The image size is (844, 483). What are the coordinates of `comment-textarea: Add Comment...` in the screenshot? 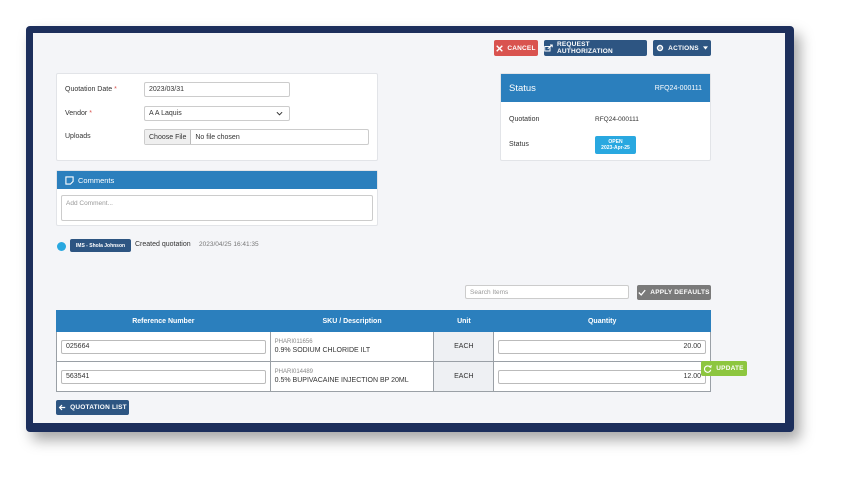 It's located at (217, 208).